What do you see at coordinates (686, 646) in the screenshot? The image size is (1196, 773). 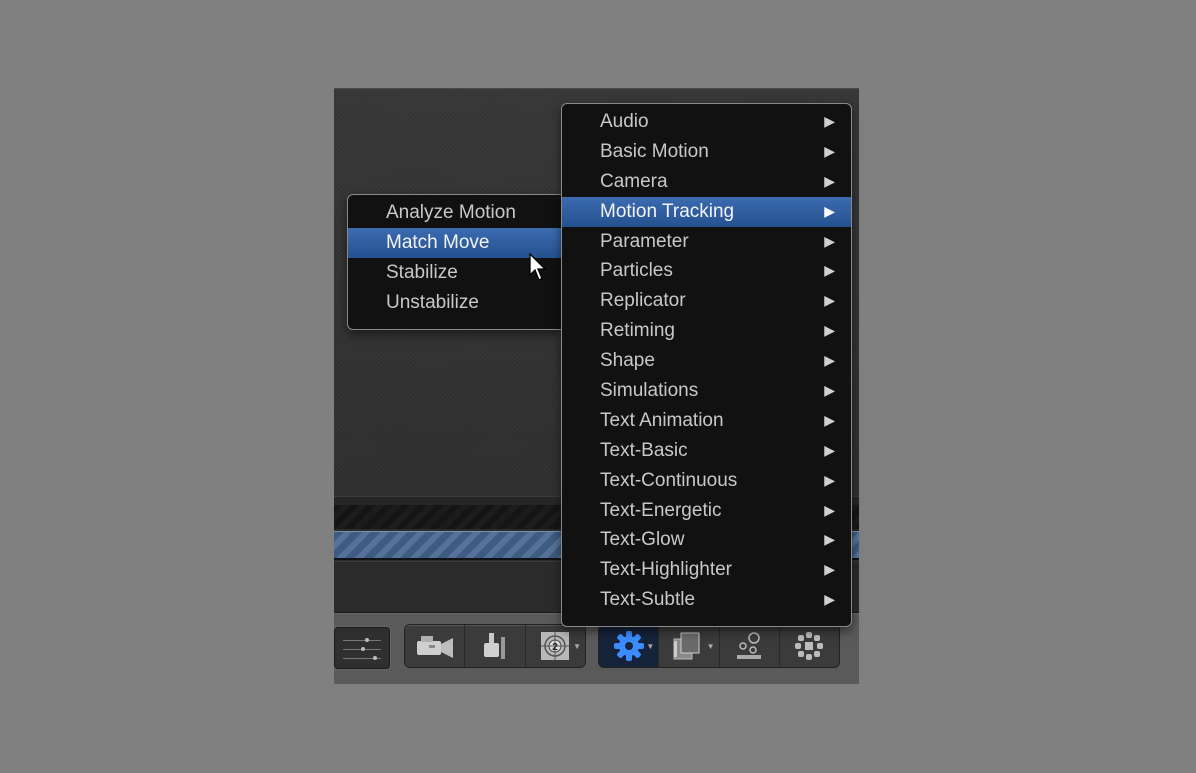 I see `filters-icon` at bounding box center [686, 646].